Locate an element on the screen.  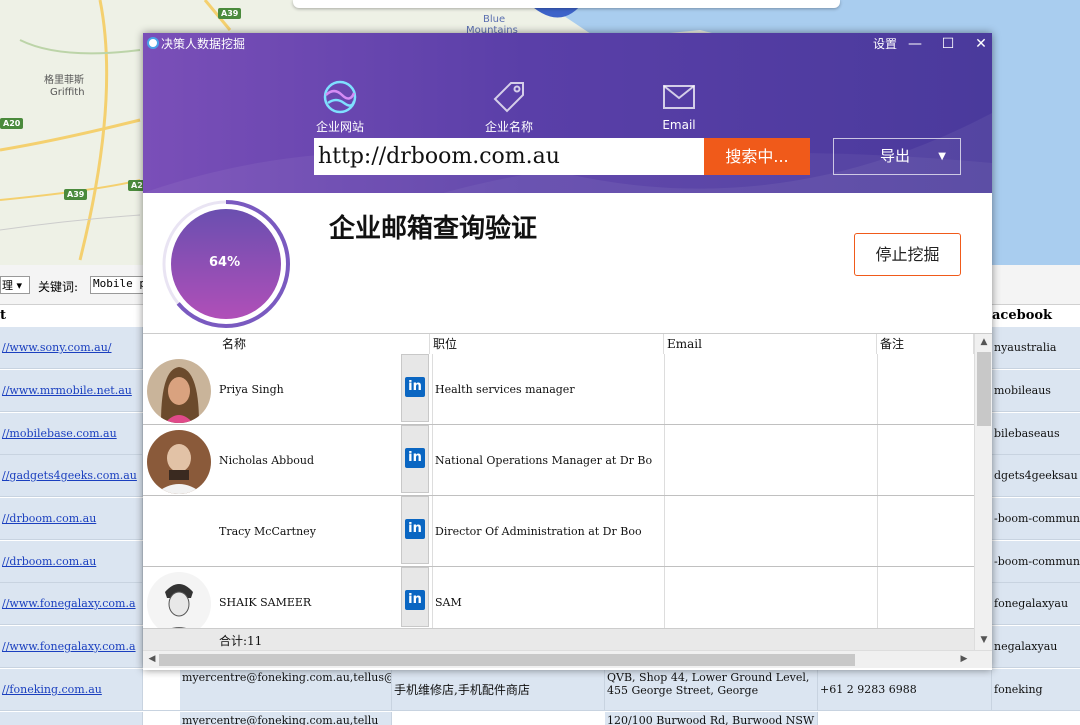
export-button: 导出 ▼ is located at coordinates (897, 156).